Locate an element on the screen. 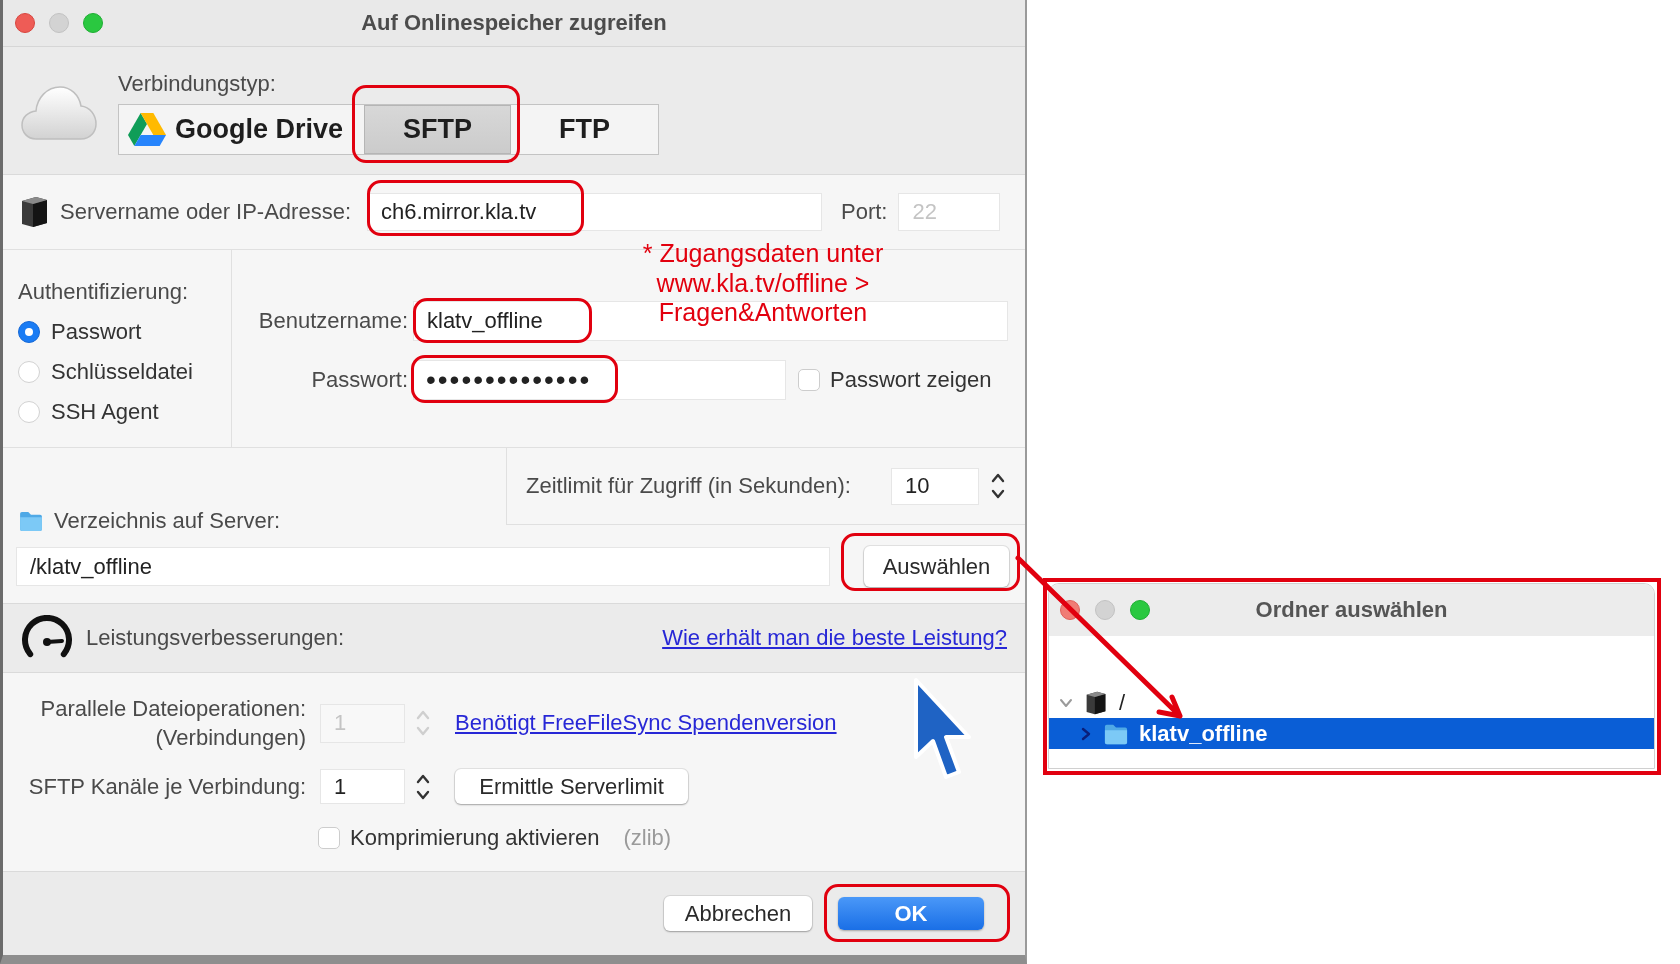 The width and height of the screenshot is (1680, 964). window-title: Ordner auswählen is located at coordinates (1351, 610).